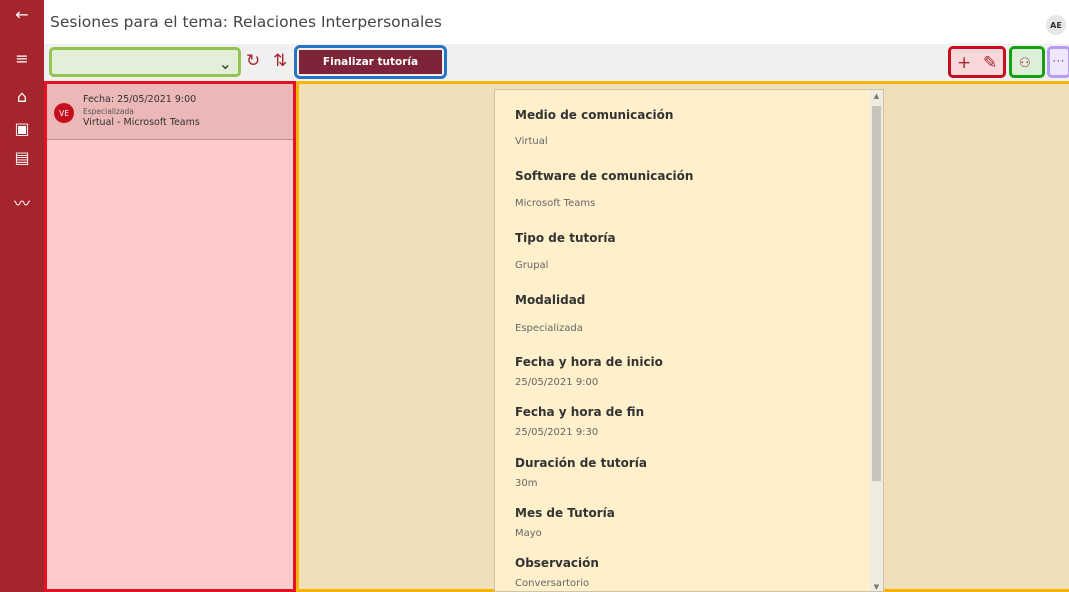 This screenshot has width=1069, height=592. I want to click on filter-dropdown: ⌄, so click(145, 62).